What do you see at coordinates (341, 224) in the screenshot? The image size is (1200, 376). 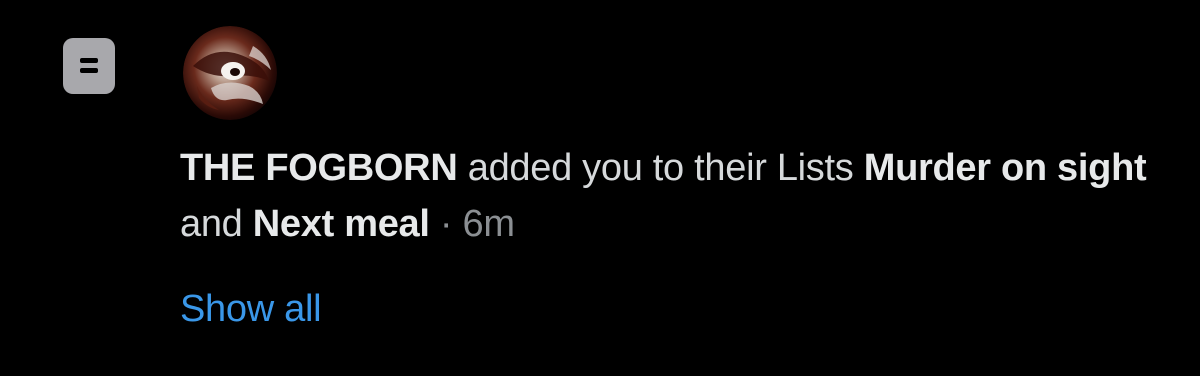 I see `list-name-next-meal: Next meal` at bounding box center [341, 224].